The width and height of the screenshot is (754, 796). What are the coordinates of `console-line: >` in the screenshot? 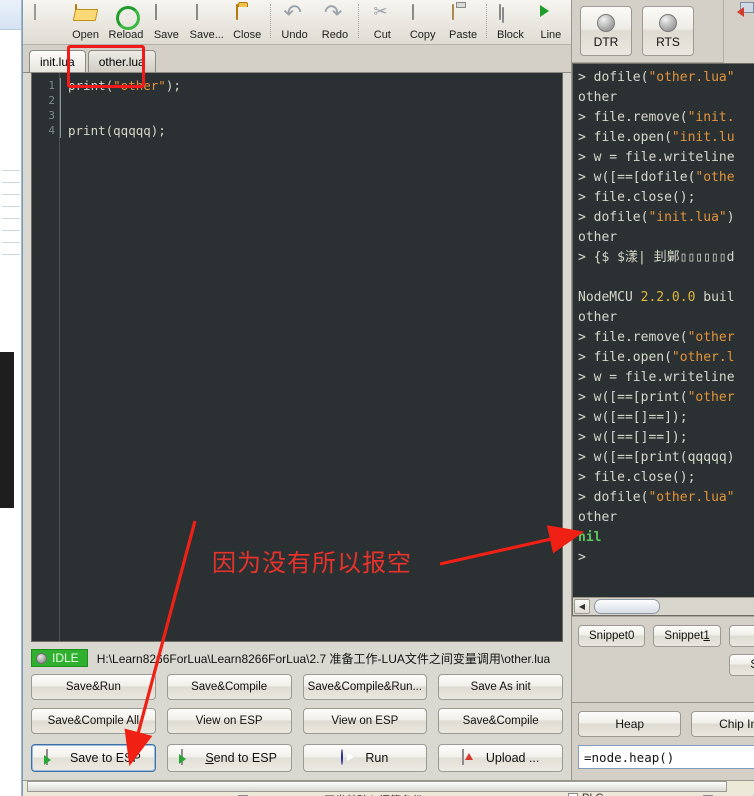 It's located at (666, 558).